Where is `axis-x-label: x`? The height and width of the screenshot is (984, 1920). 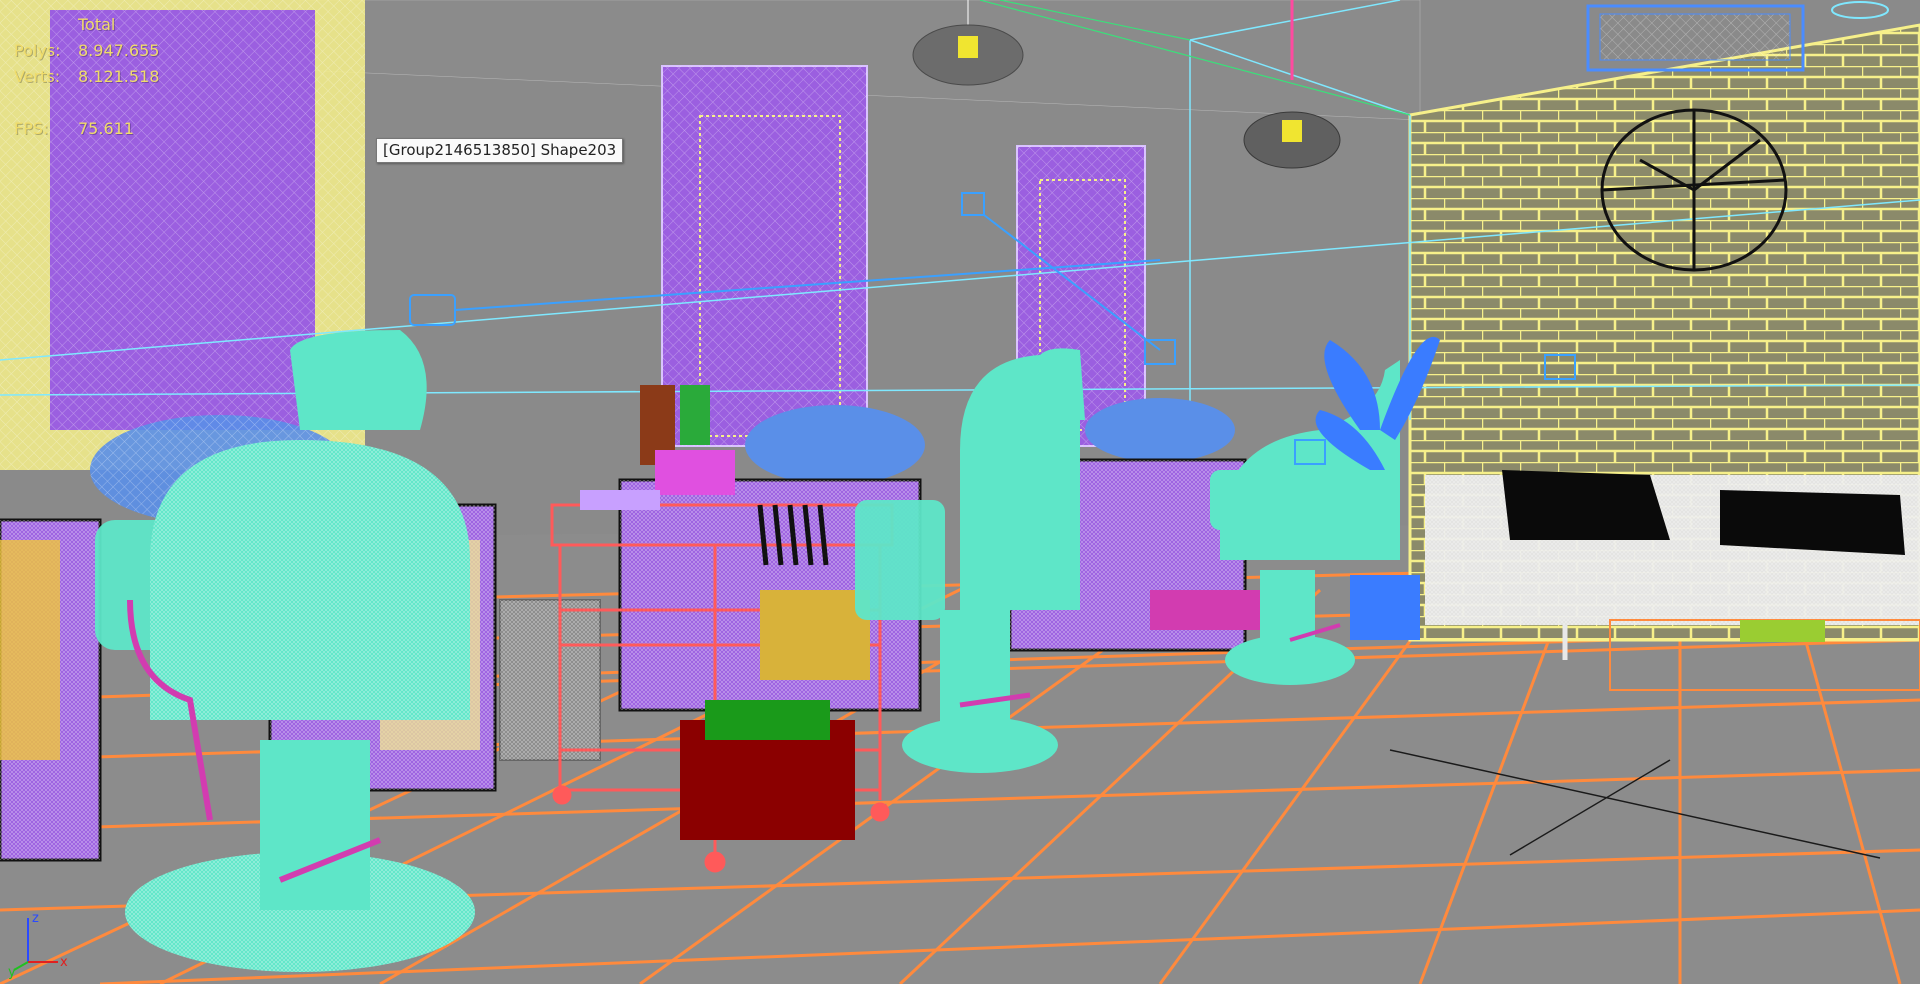 axis-x-label: x is located at coordinates (64, 962).